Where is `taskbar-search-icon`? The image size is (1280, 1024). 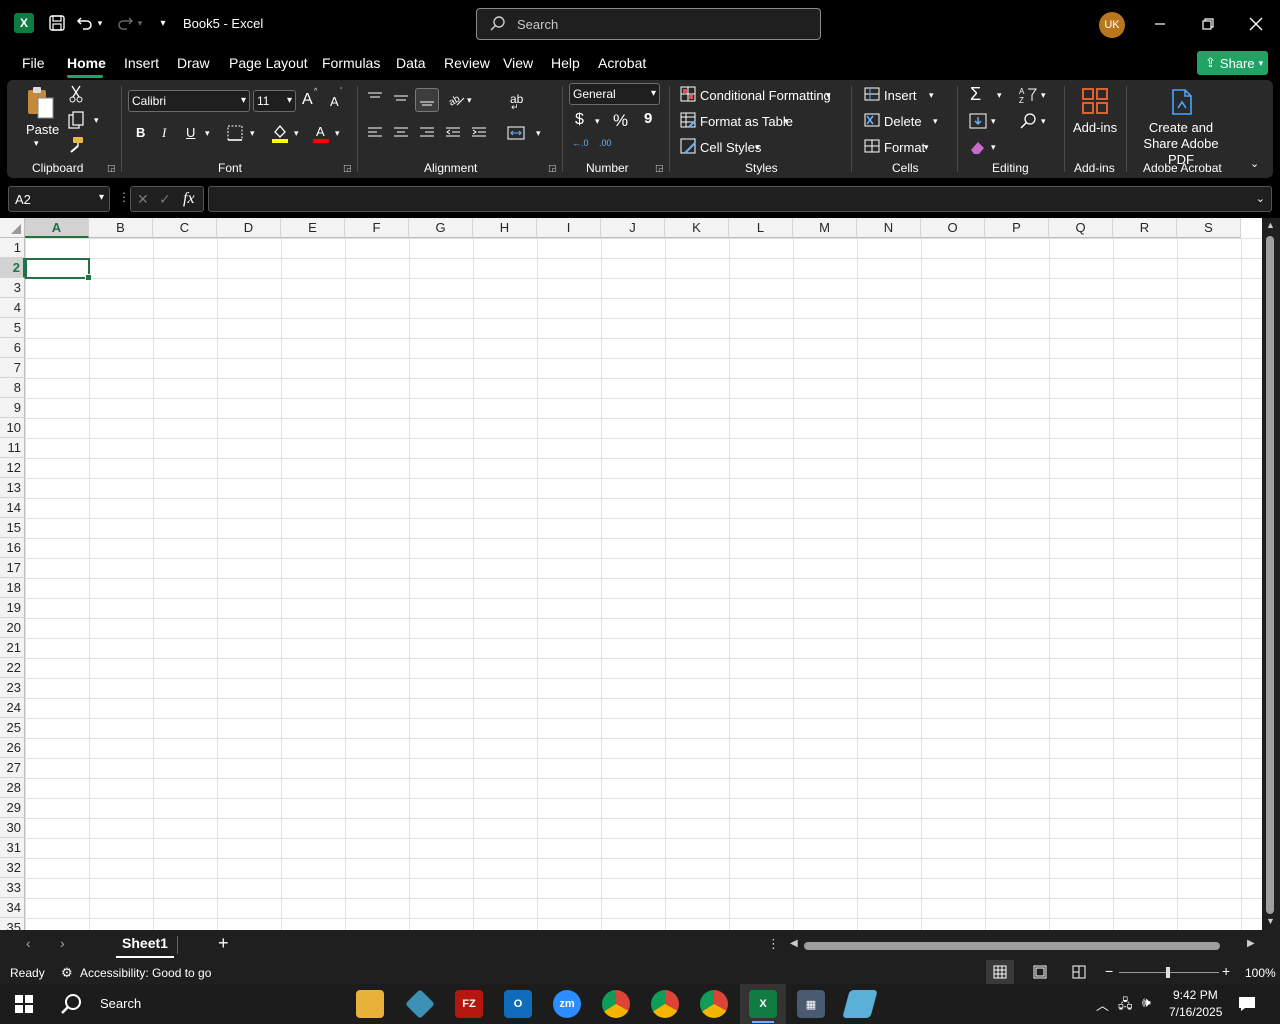 taskbar-search-icon is located at coordinates (71, 1005).